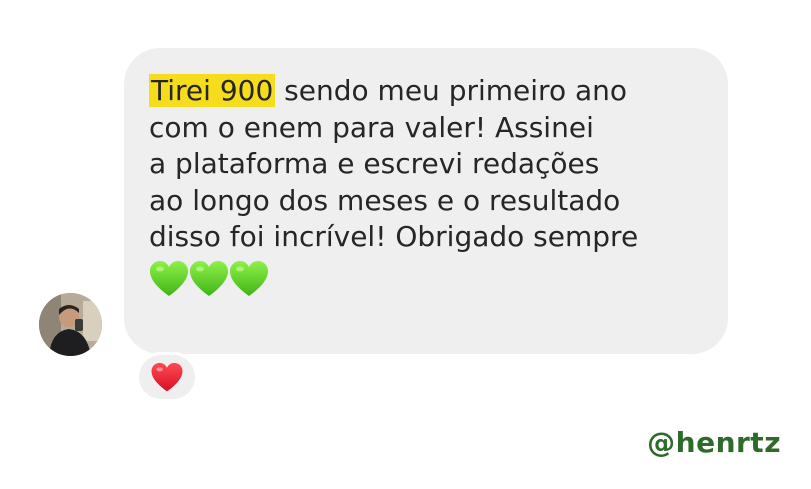 The height and width of the screenshot is (489, 811). I want to click on message-line-1-rest: sendo meu primeiro ano, so click(451, 90).